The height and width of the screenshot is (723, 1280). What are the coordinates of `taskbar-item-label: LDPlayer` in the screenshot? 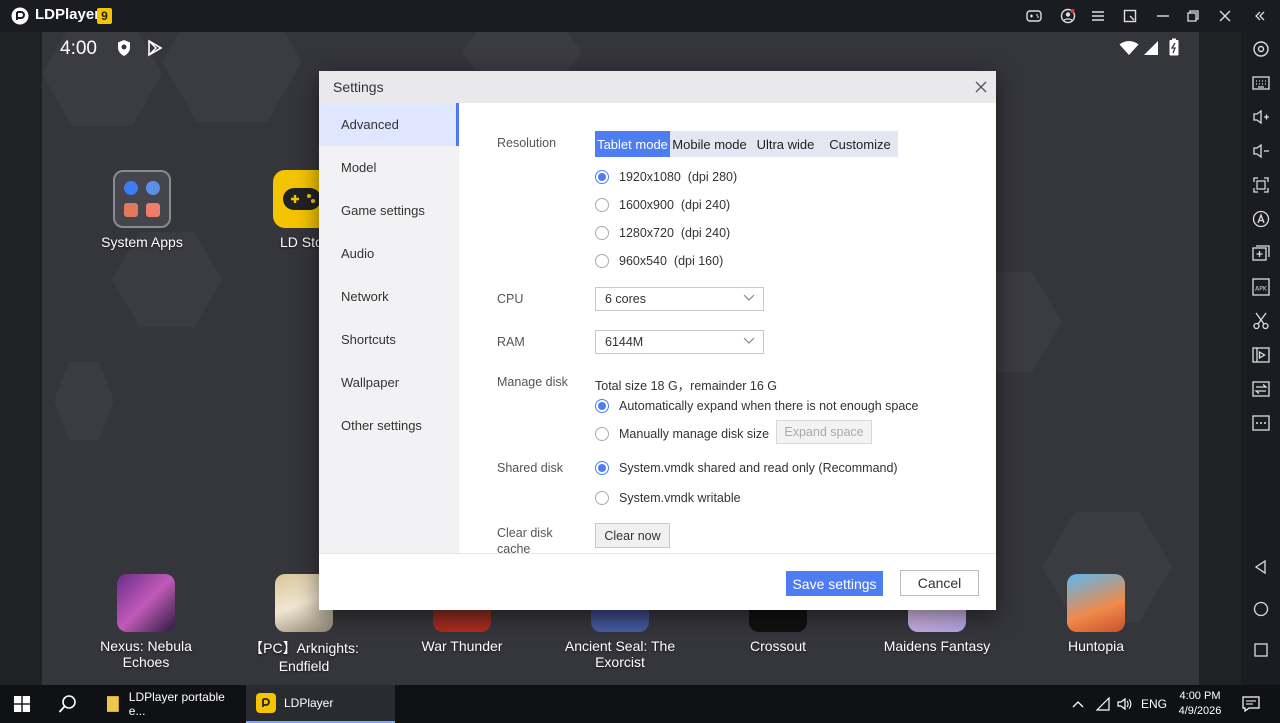 It's located at (309, 703).